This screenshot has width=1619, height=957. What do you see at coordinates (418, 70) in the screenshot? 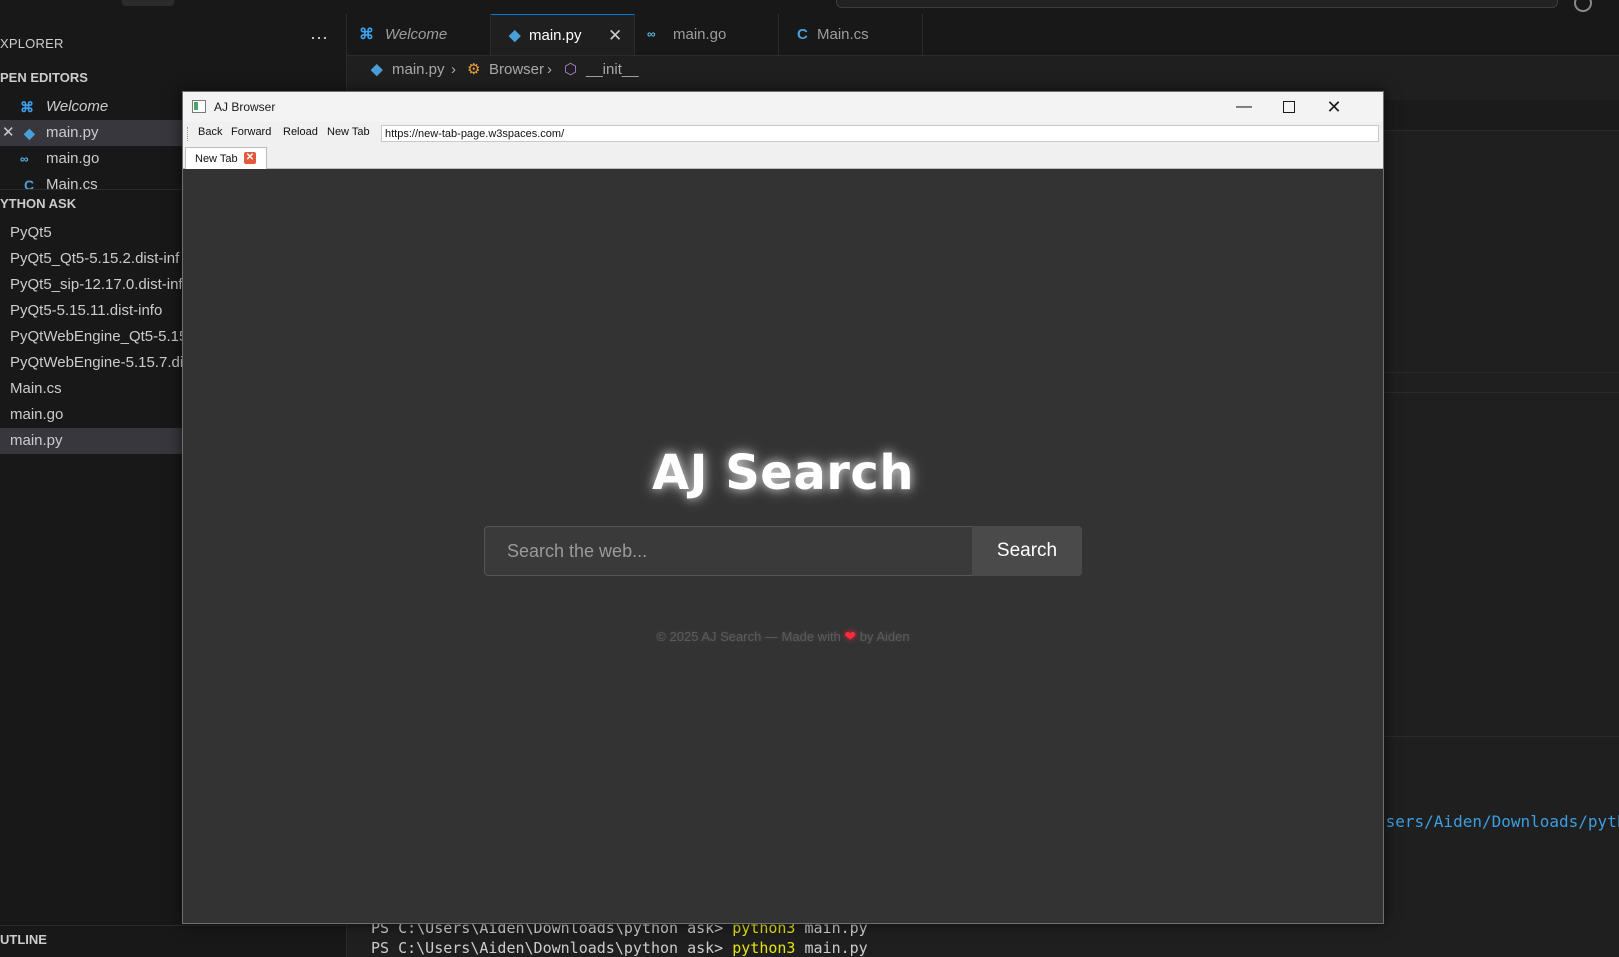
I see `breadcrumb-file: main.py` at bounding box center [418, 70].